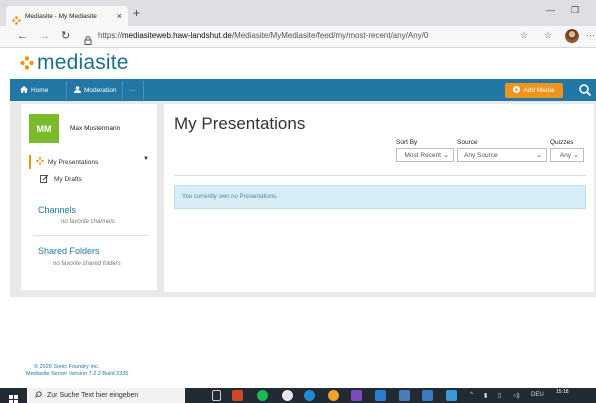 The height and width of the screenshot is (403, 596). What do you see at coordinates (237, 395) in the screenshot?
I see `office-app-icon` at bounding box center [237, 395].